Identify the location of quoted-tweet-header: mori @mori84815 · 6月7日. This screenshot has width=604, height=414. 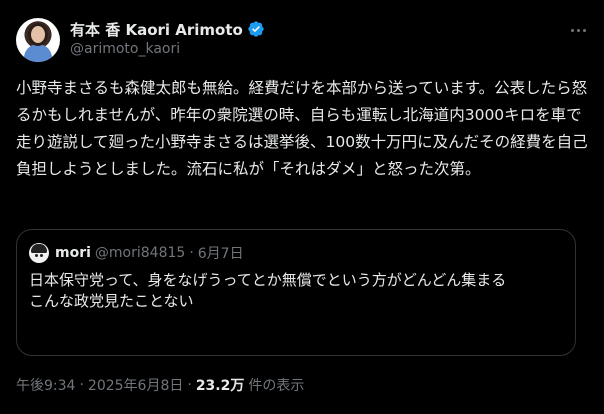
(136, 253).